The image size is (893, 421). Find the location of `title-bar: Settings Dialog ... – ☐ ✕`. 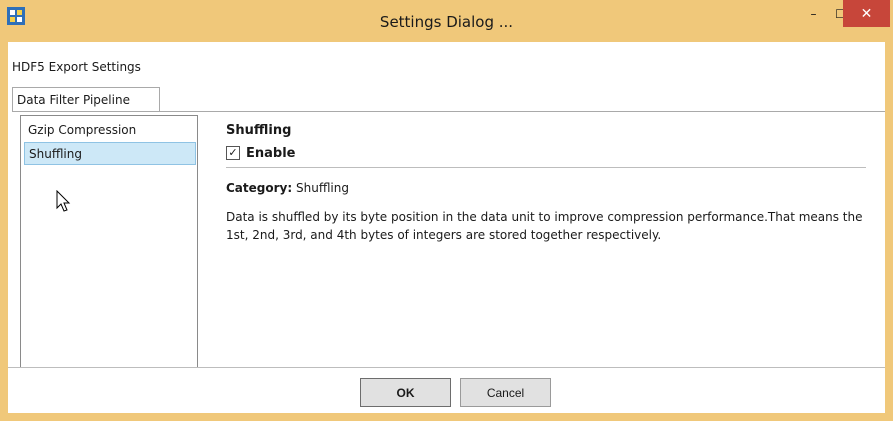

title-bar: Settings Dialog ... – ☐ ✕ is located at coordinates (446, 21).